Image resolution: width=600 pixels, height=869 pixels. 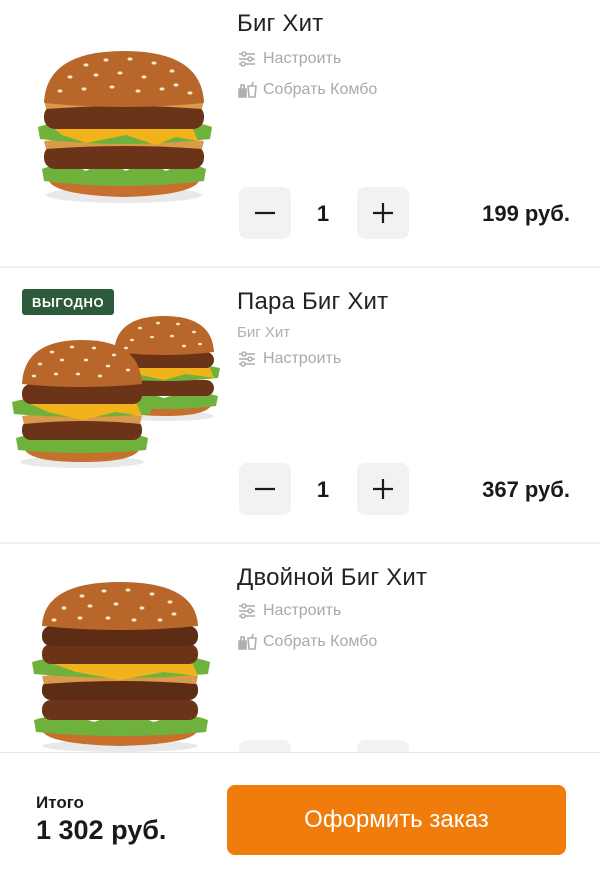 What do you see at coordinates (332, 577) in the screenshot?
I see `item-title: Двойной Биг Хит` at bounding box center [332, 577].